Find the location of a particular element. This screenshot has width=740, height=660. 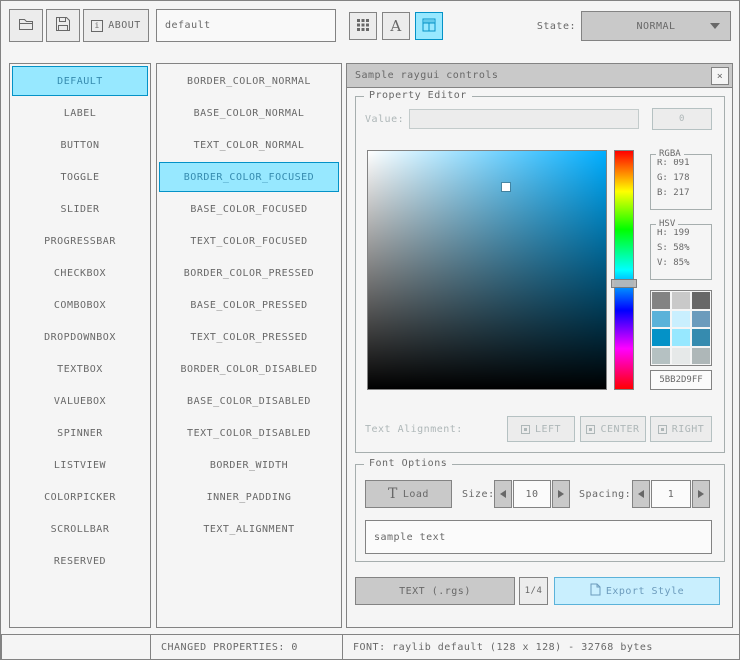

floppy-save-icon is located at coordinates (63, 25).